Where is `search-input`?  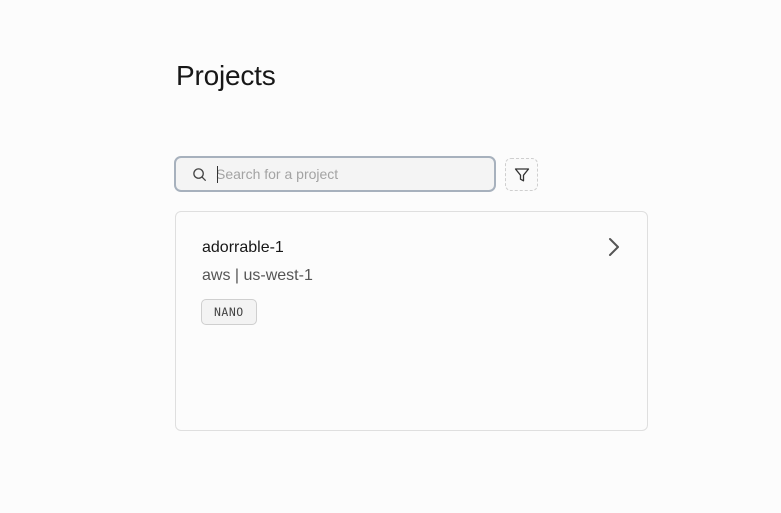
search-input is located at coordinates (351, 174).